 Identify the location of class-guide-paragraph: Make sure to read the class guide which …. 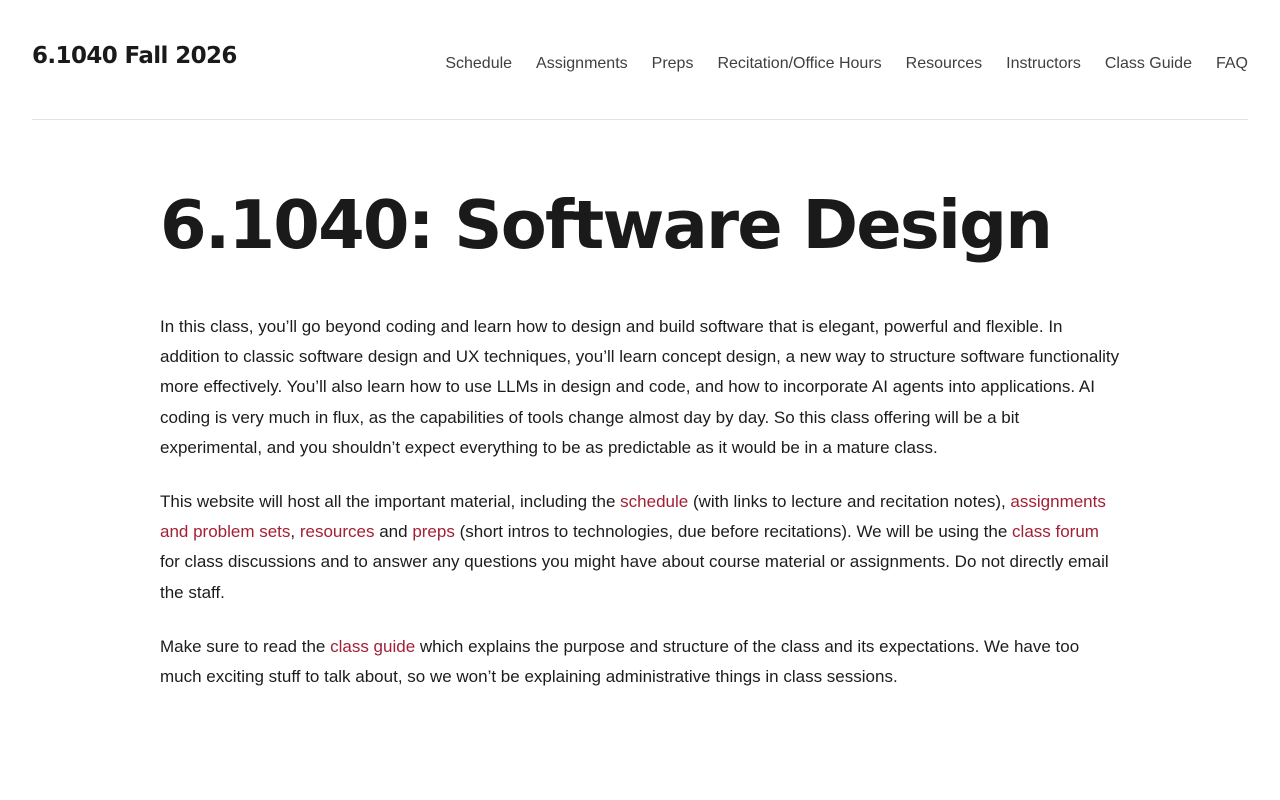
(640, 662).